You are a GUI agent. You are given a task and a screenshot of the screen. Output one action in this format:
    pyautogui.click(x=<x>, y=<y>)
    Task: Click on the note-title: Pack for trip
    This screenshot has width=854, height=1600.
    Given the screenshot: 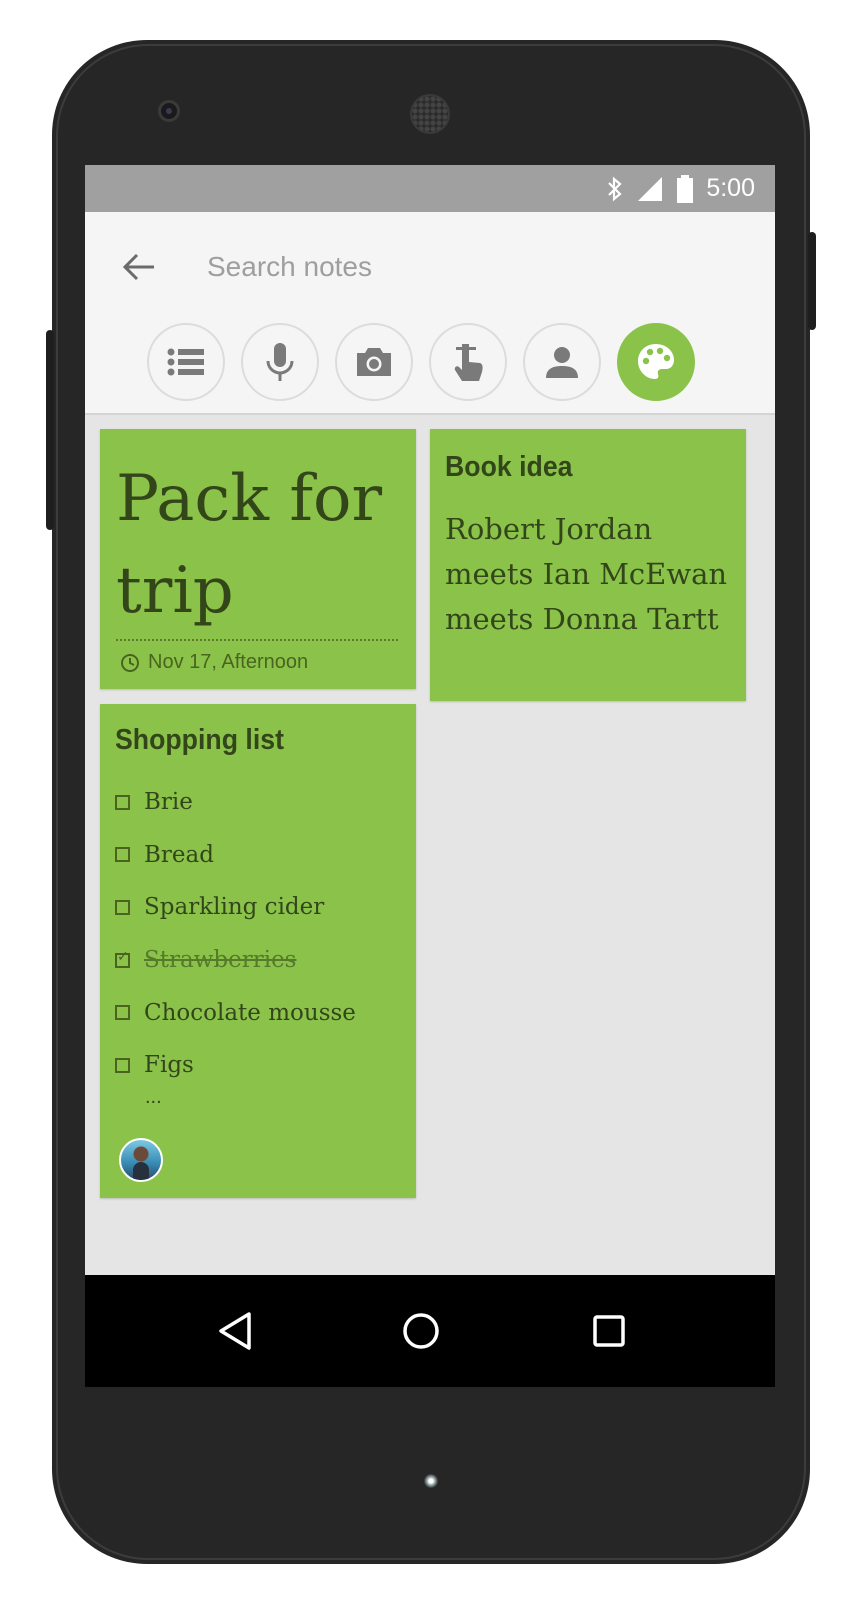 What is the action you would take?
    pyautogui.click(x=249, y=545)
    